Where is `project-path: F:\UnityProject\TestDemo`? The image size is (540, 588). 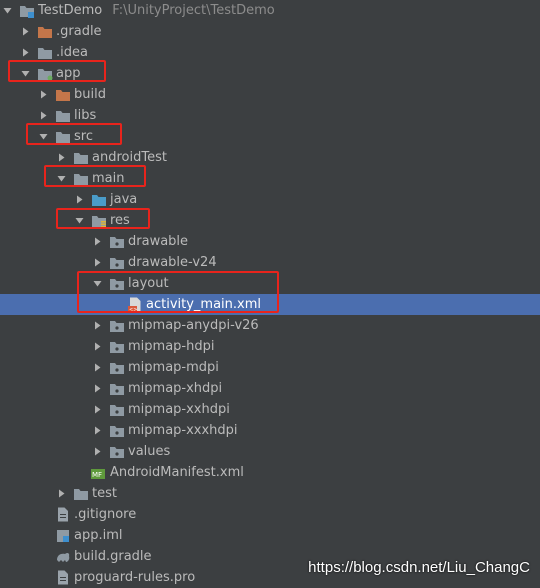
project-path: F:\UnityProject\TestDemo is located at coordinates (193, 10).